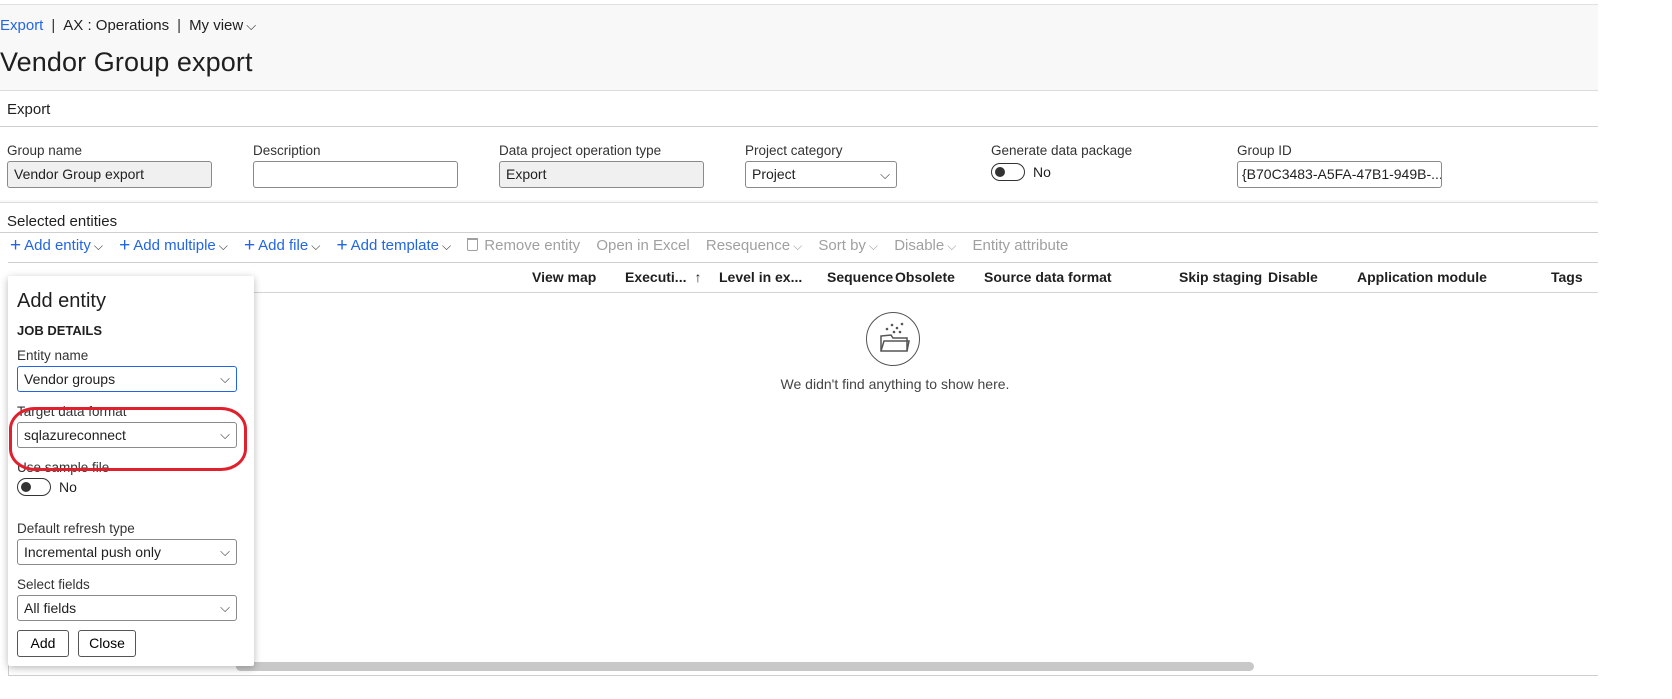 The height and width of the screenshot is (699, 1672). What do you see at coordinates (774, 174) in the screenshot?
I see `project-category-value: Project` at bounding box center [774, 174].